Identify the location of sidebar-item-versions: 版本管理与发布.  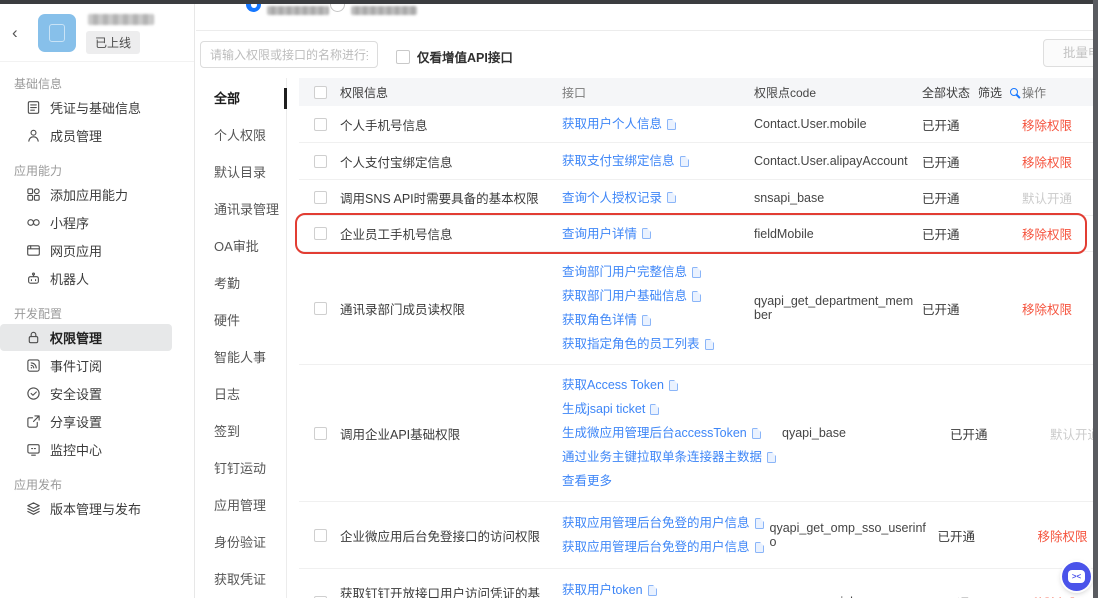
(97, 508).